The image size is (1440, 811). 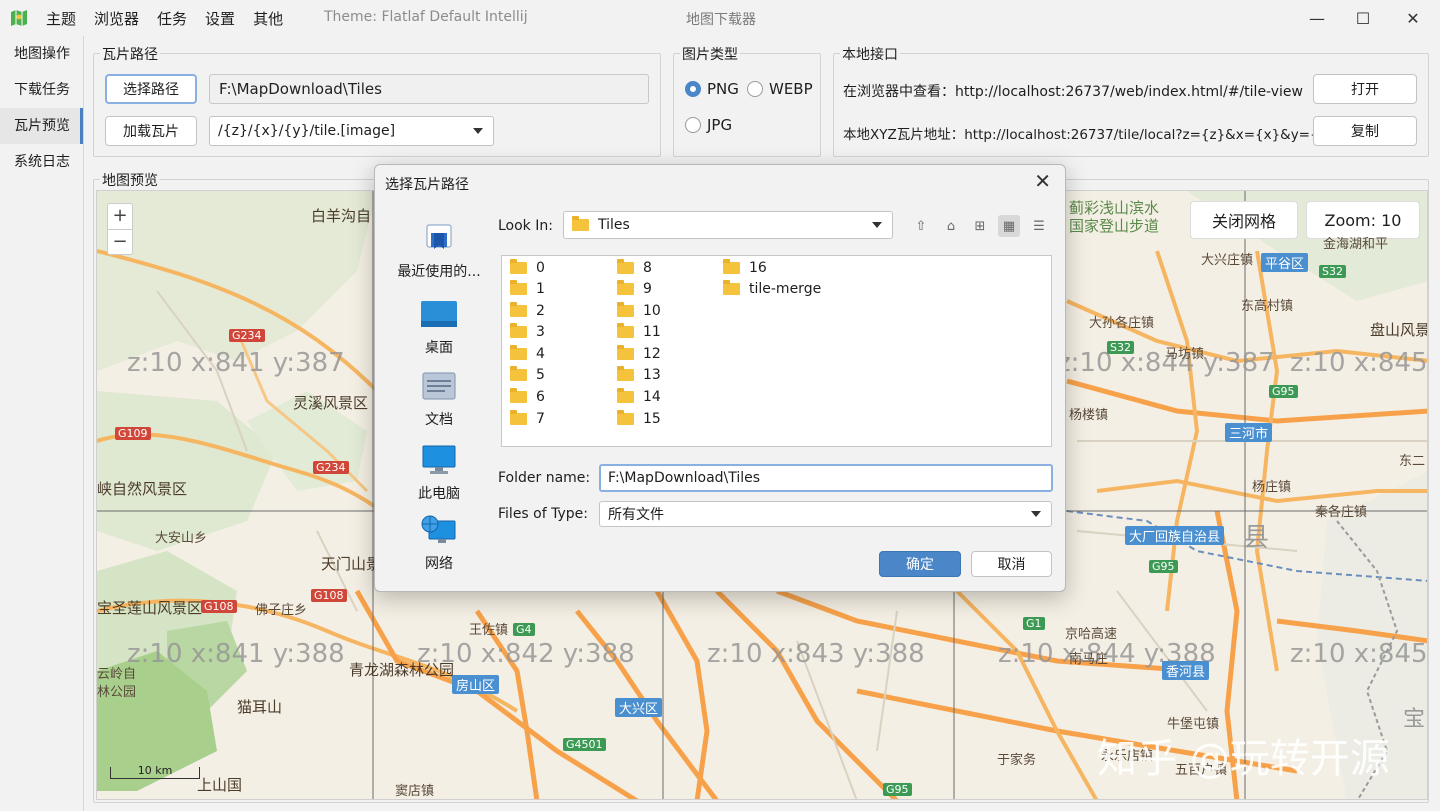 What do you see at coordinates (1363, 18) in the screenshot?
I see `maximize-button: ☐` at bounding box center [1363, 18].